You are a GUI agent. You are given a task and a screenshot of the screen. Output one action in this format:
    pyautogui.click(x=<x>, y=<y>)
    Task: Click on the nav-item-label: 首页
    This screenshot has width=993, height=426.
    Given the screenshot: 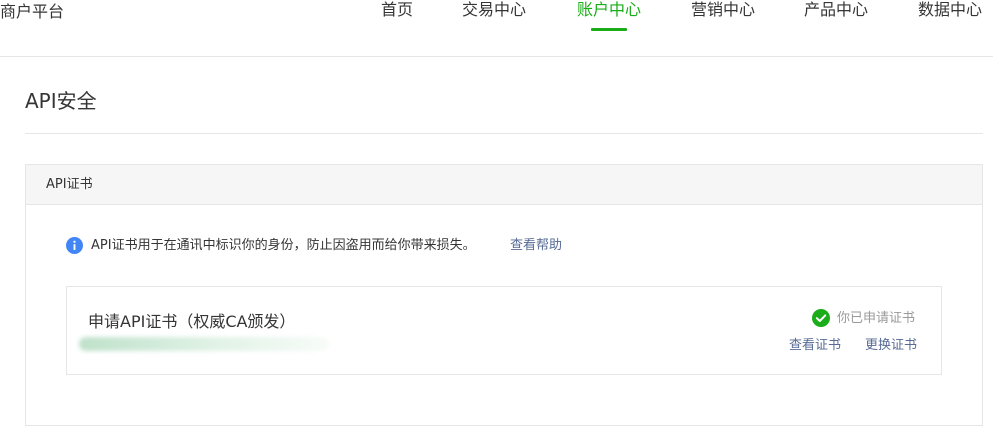 What is the action you would take?
    pyautogui.click(x=397, y=9)
    